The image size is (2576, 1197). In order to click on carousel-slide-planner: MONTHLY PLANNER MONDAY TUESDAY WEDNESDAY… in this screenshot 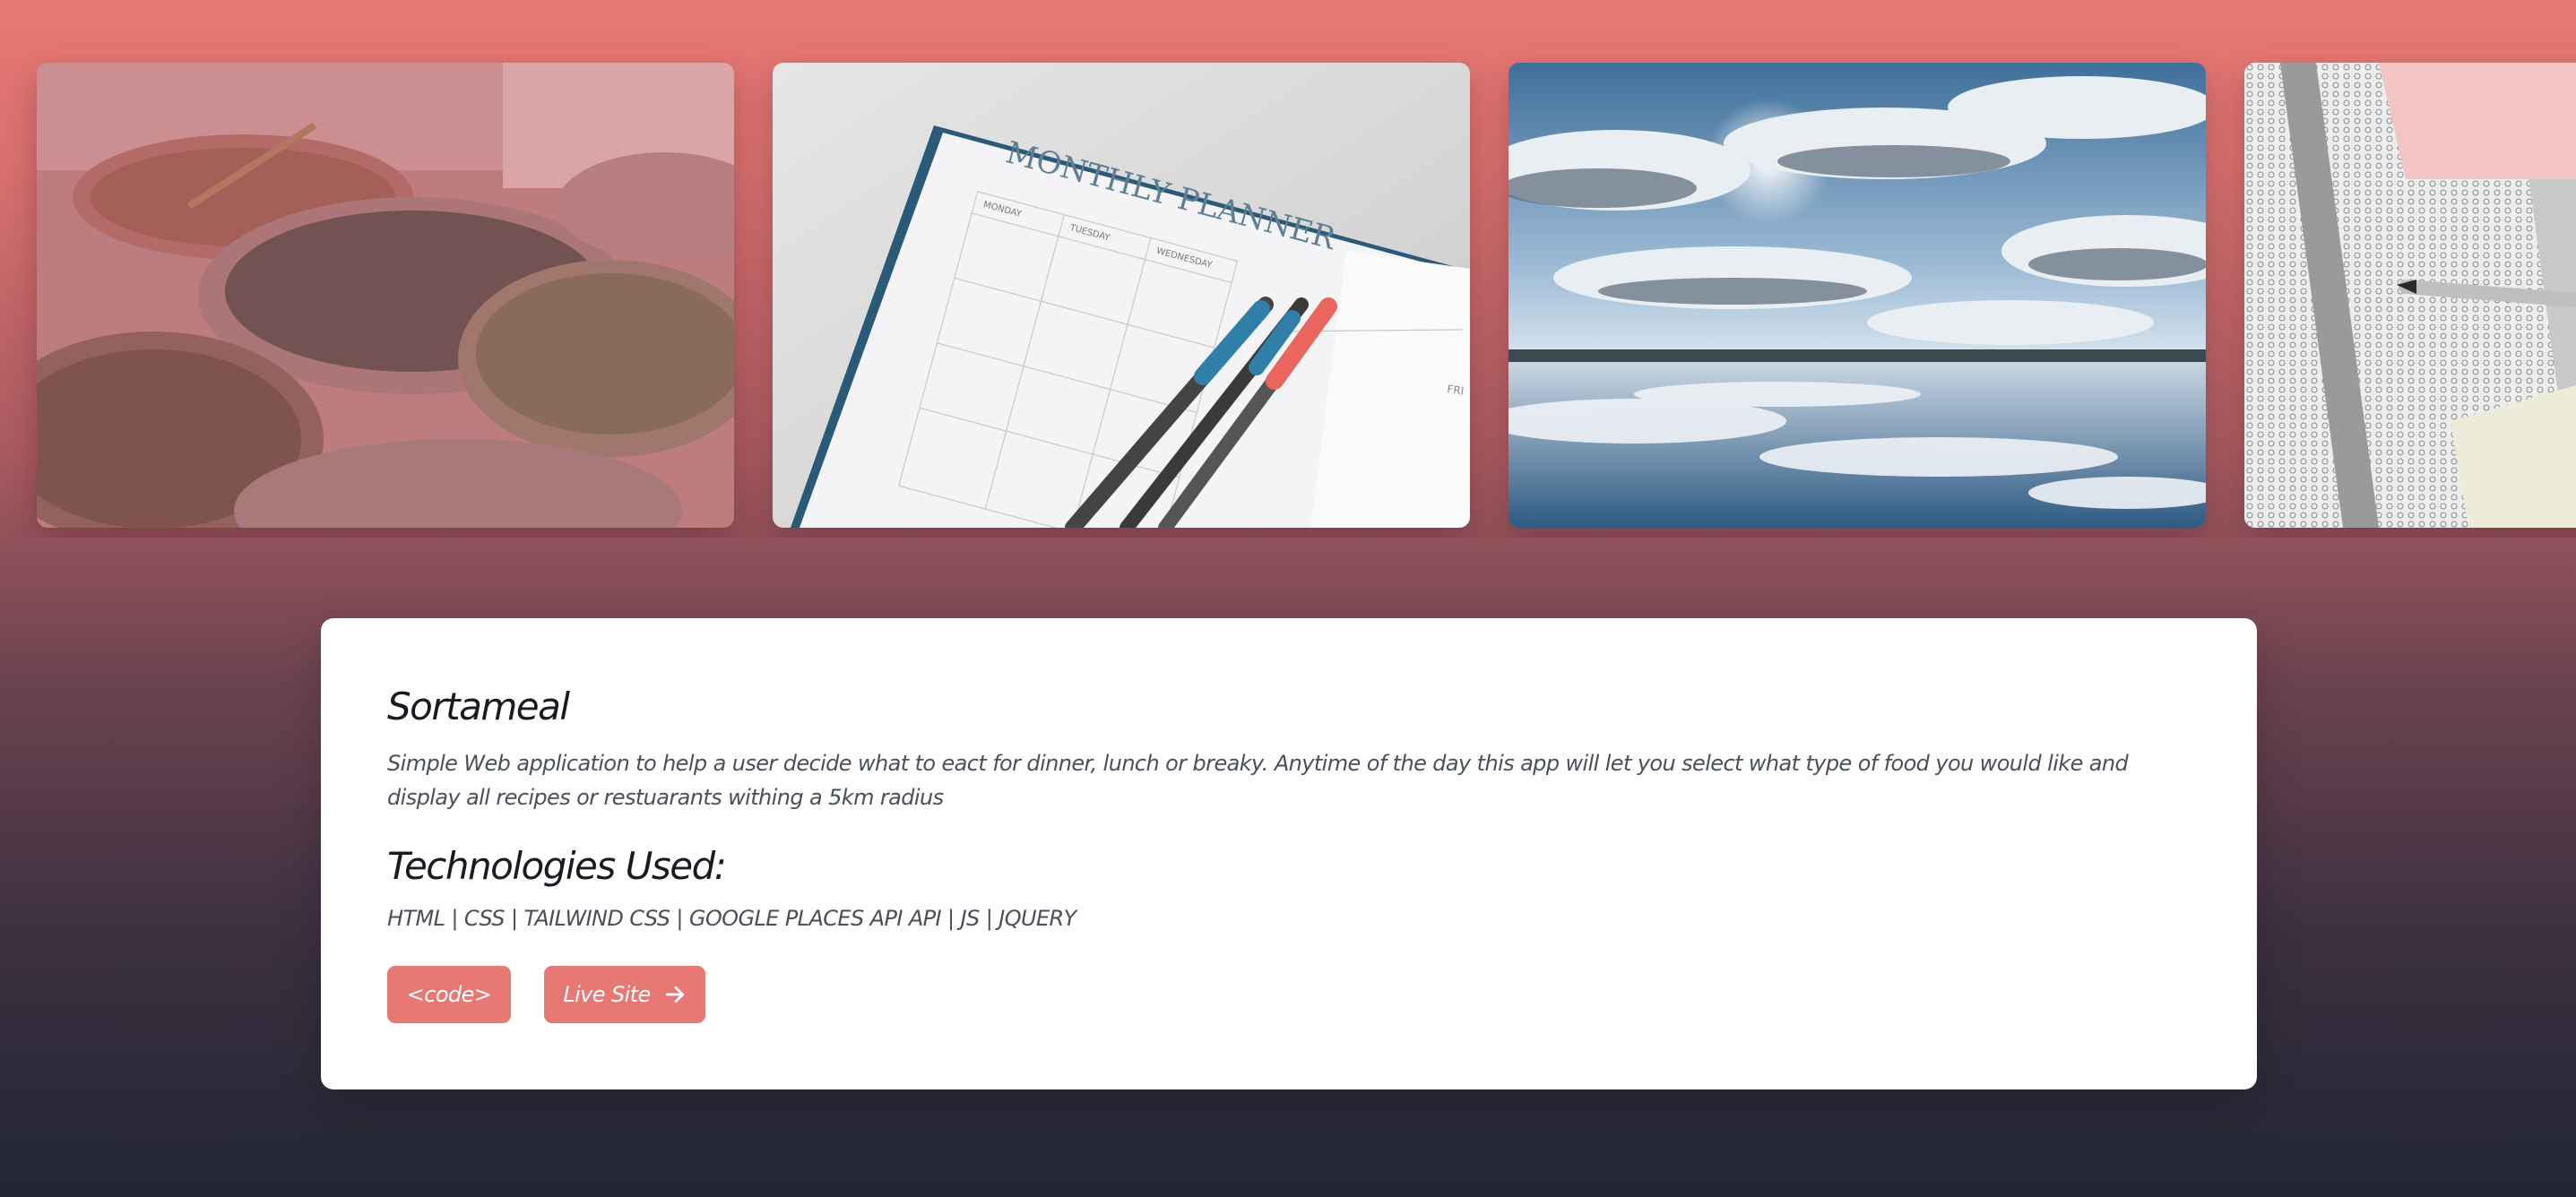, I will do `click(1121, 295)`.